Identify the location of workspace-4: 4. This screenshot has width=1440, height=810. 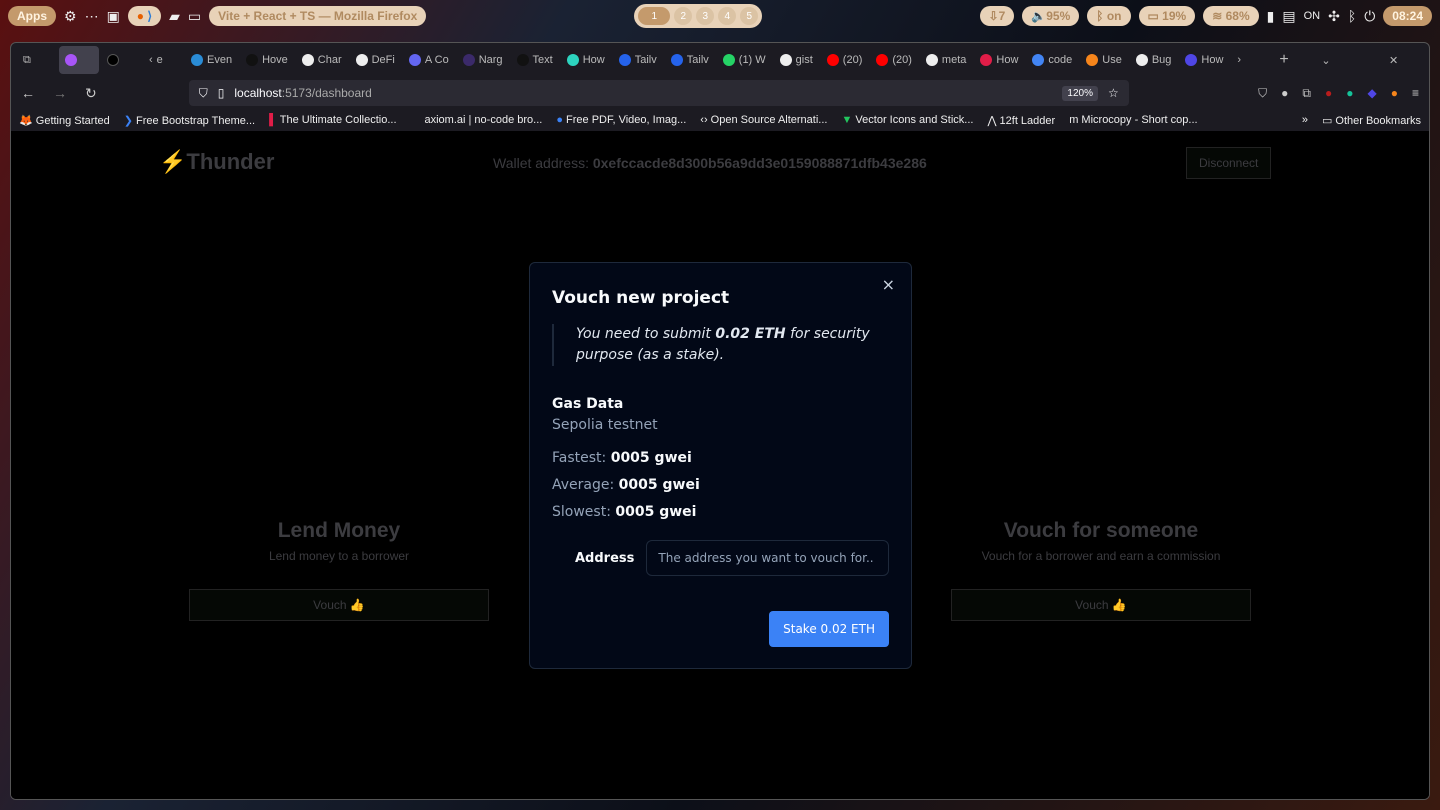
(727, 16).